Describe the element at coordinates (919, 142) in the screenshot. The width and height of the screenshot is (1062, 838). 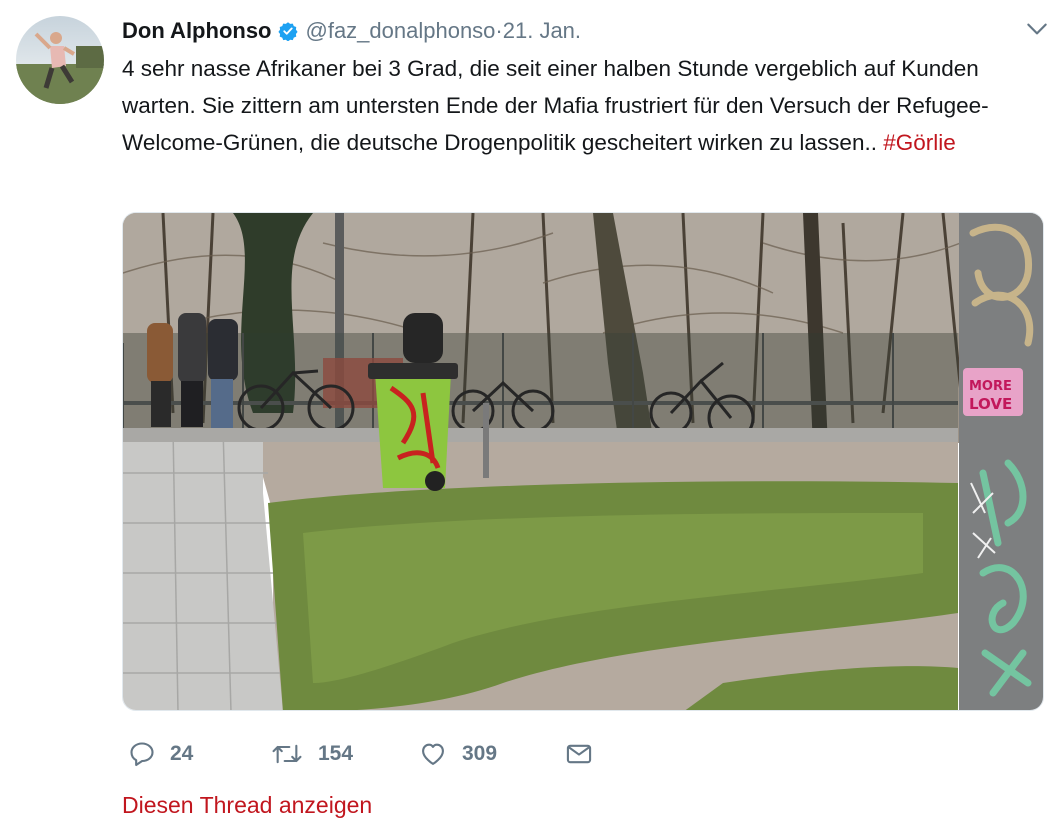
I see `hashtag-link: #Görlie` at that location.